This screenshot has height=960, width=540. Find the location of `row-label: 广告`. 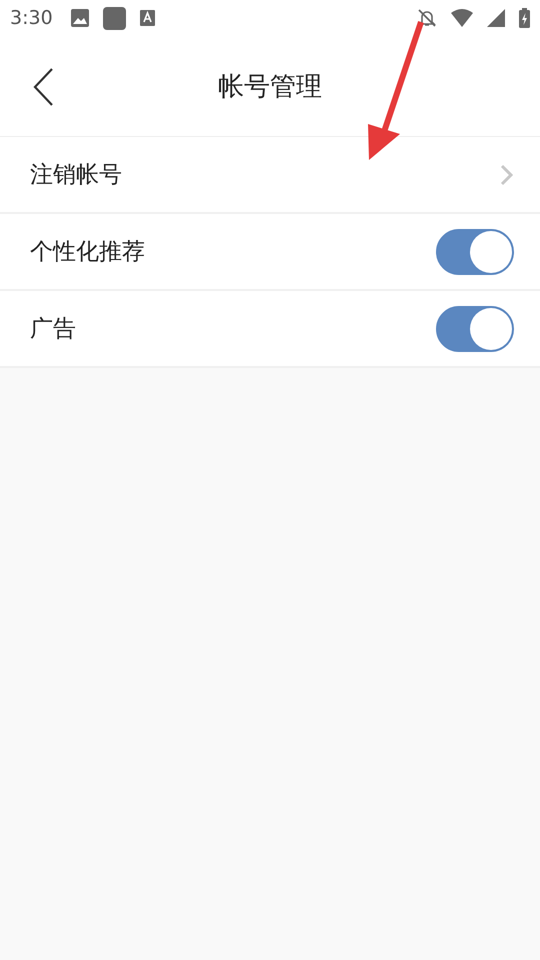

row-label: 广告 is located at coordinates (53, 329).